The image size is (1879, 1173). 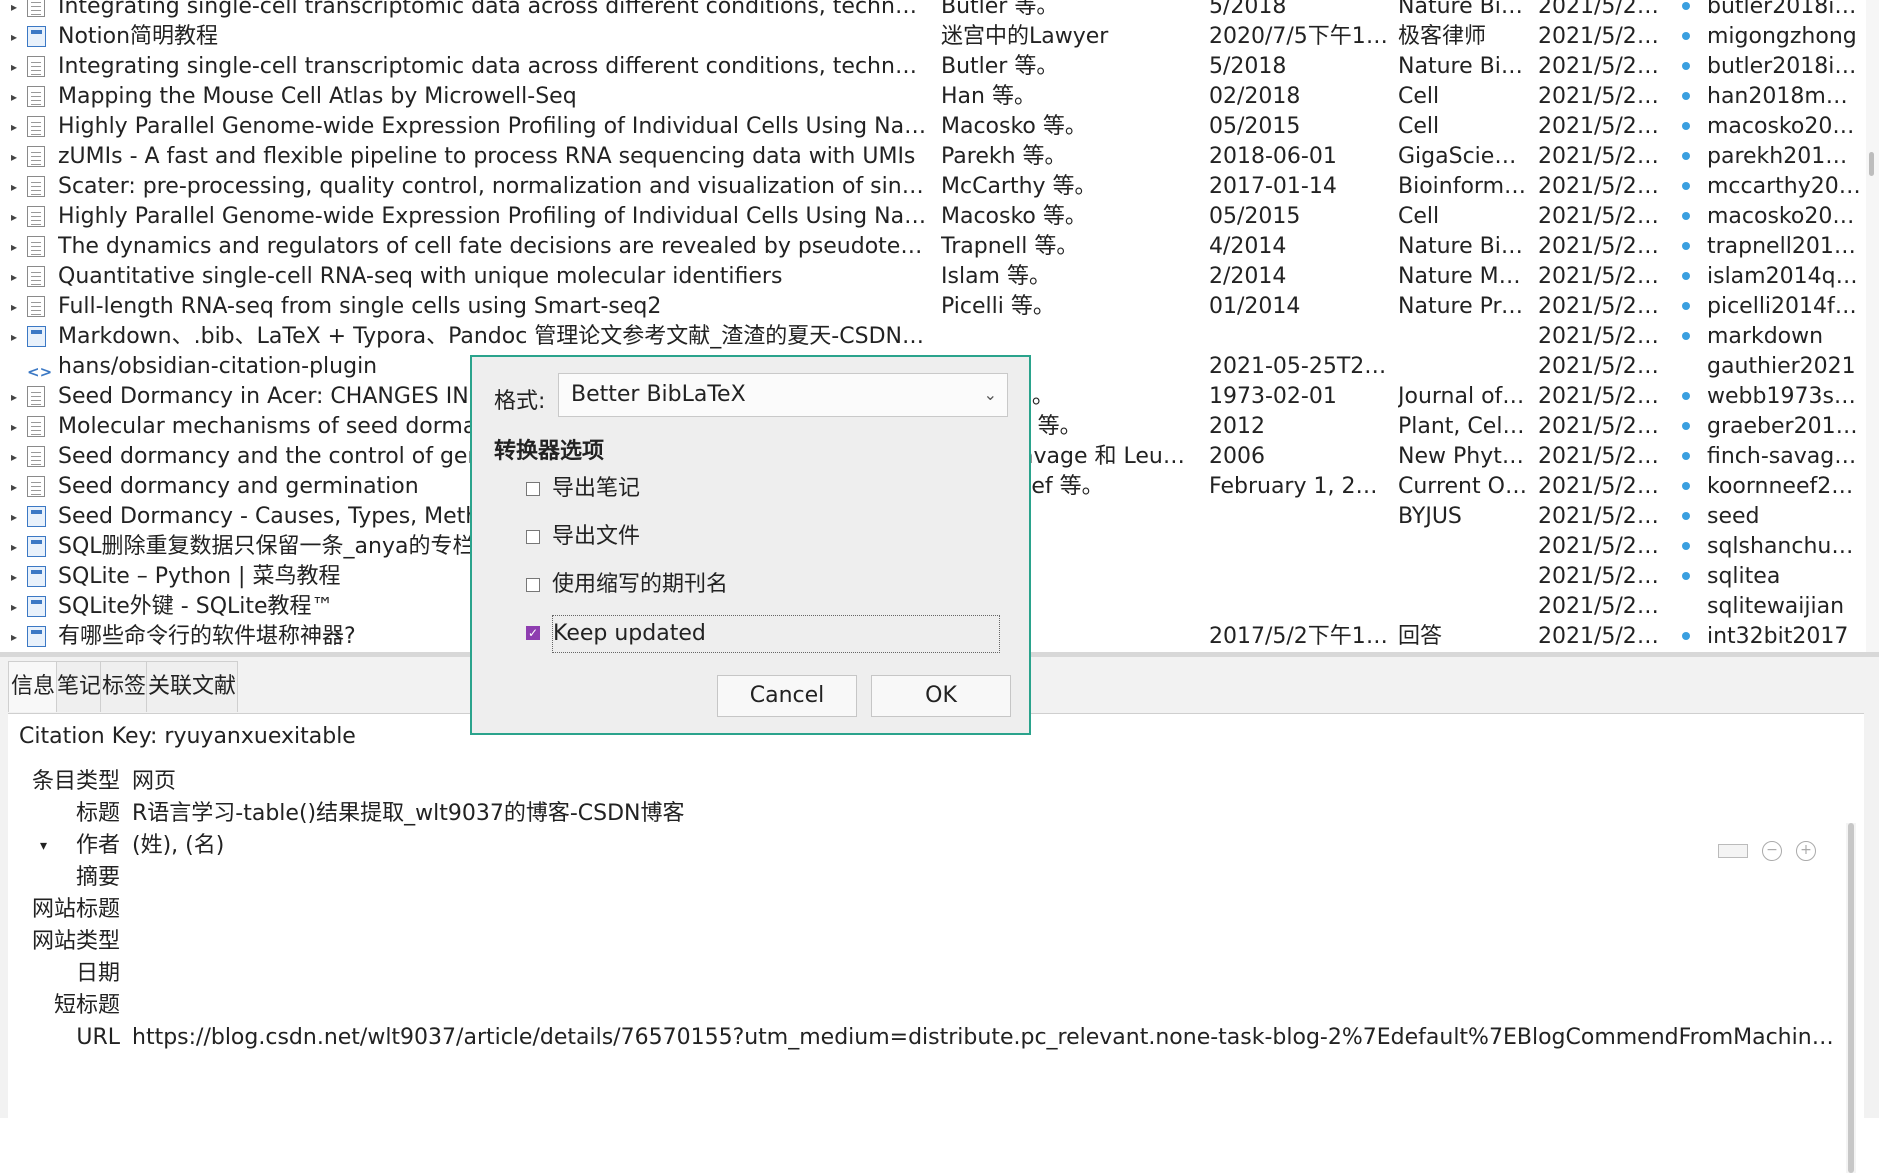 What do you see at coordinates (1464, 486) in the screenshot?
I see `item-publication: Current Opinion in Plant Biology` at bounding box center [1464, 486].